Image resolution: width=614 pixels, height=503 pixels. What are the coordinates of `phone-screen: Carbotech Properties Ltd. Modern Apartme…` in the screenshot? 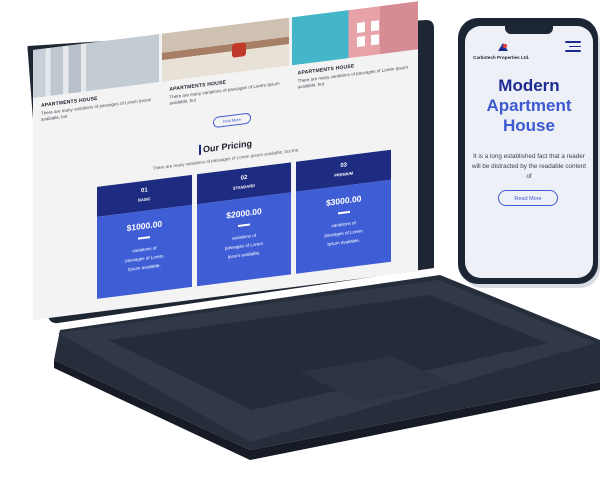 It's located at (529, 152).